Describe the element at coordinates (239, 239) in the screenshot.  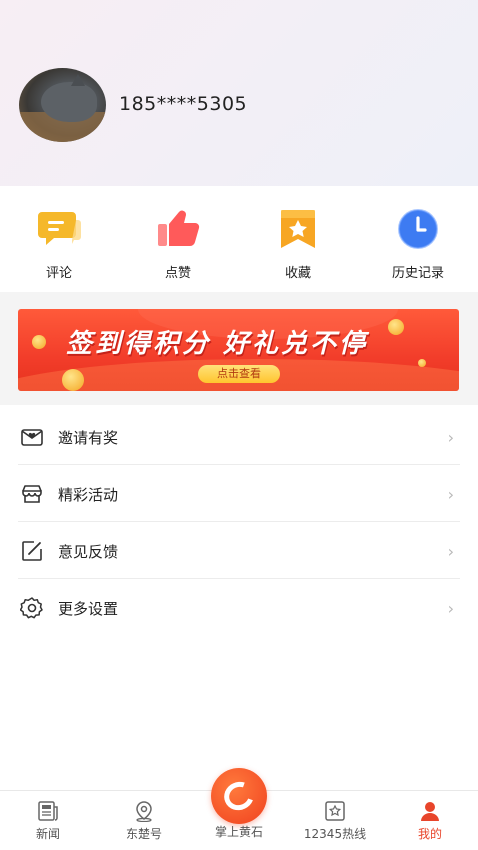
I see `quick-actions: 评论 点赞 收藏 历史记录` at that location.